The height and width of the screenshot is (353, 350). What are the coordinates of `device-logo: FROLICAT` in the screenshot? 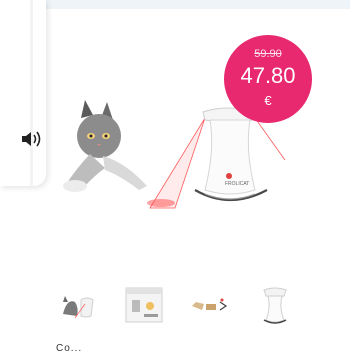 It's located at (237, 184).